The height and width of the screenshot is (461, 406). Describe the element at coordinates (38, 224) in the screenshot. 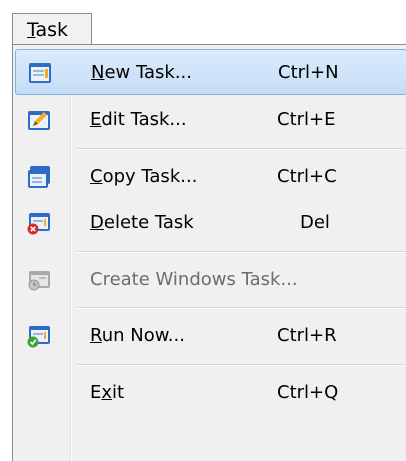

I see `delete-task-icon` at that location.